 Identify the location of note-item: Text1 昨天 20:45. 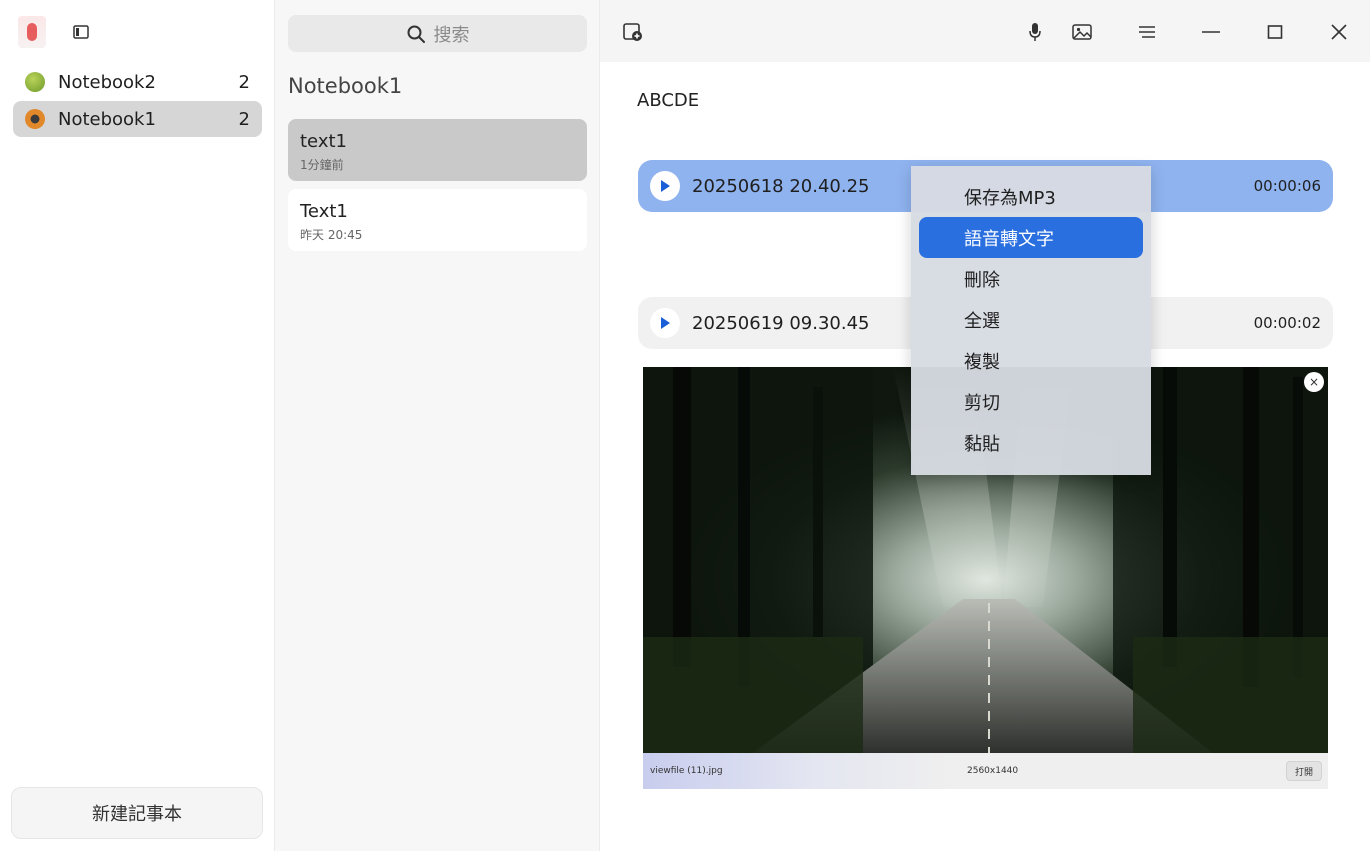
(437, 220).